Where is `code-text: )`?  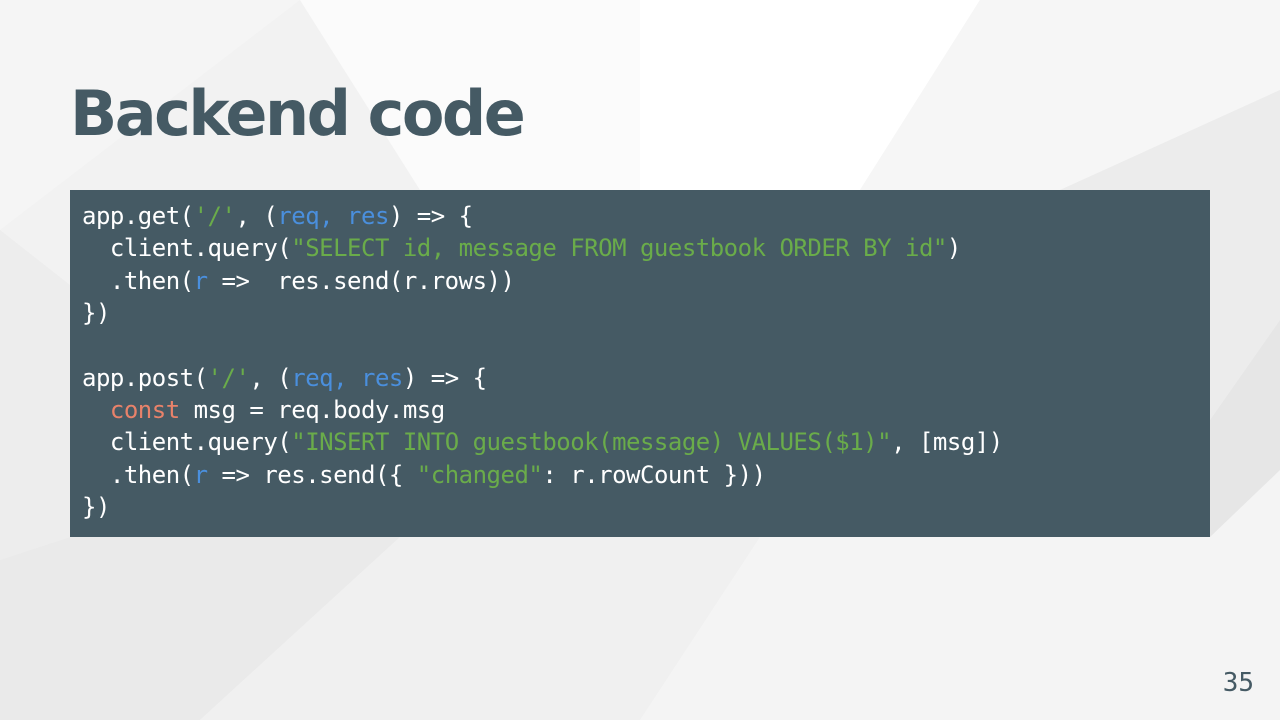
code-text: ) is located at coordinates (953, 248).